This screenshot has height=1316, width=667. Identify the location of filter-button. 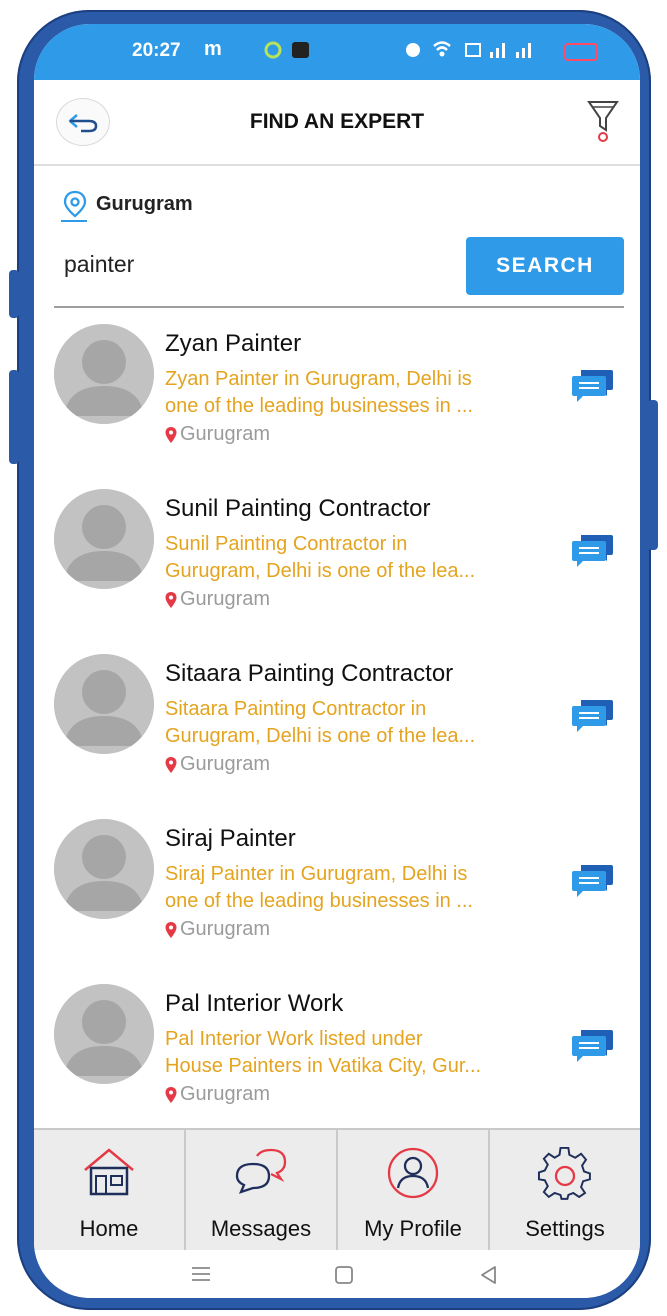
(603, 123).